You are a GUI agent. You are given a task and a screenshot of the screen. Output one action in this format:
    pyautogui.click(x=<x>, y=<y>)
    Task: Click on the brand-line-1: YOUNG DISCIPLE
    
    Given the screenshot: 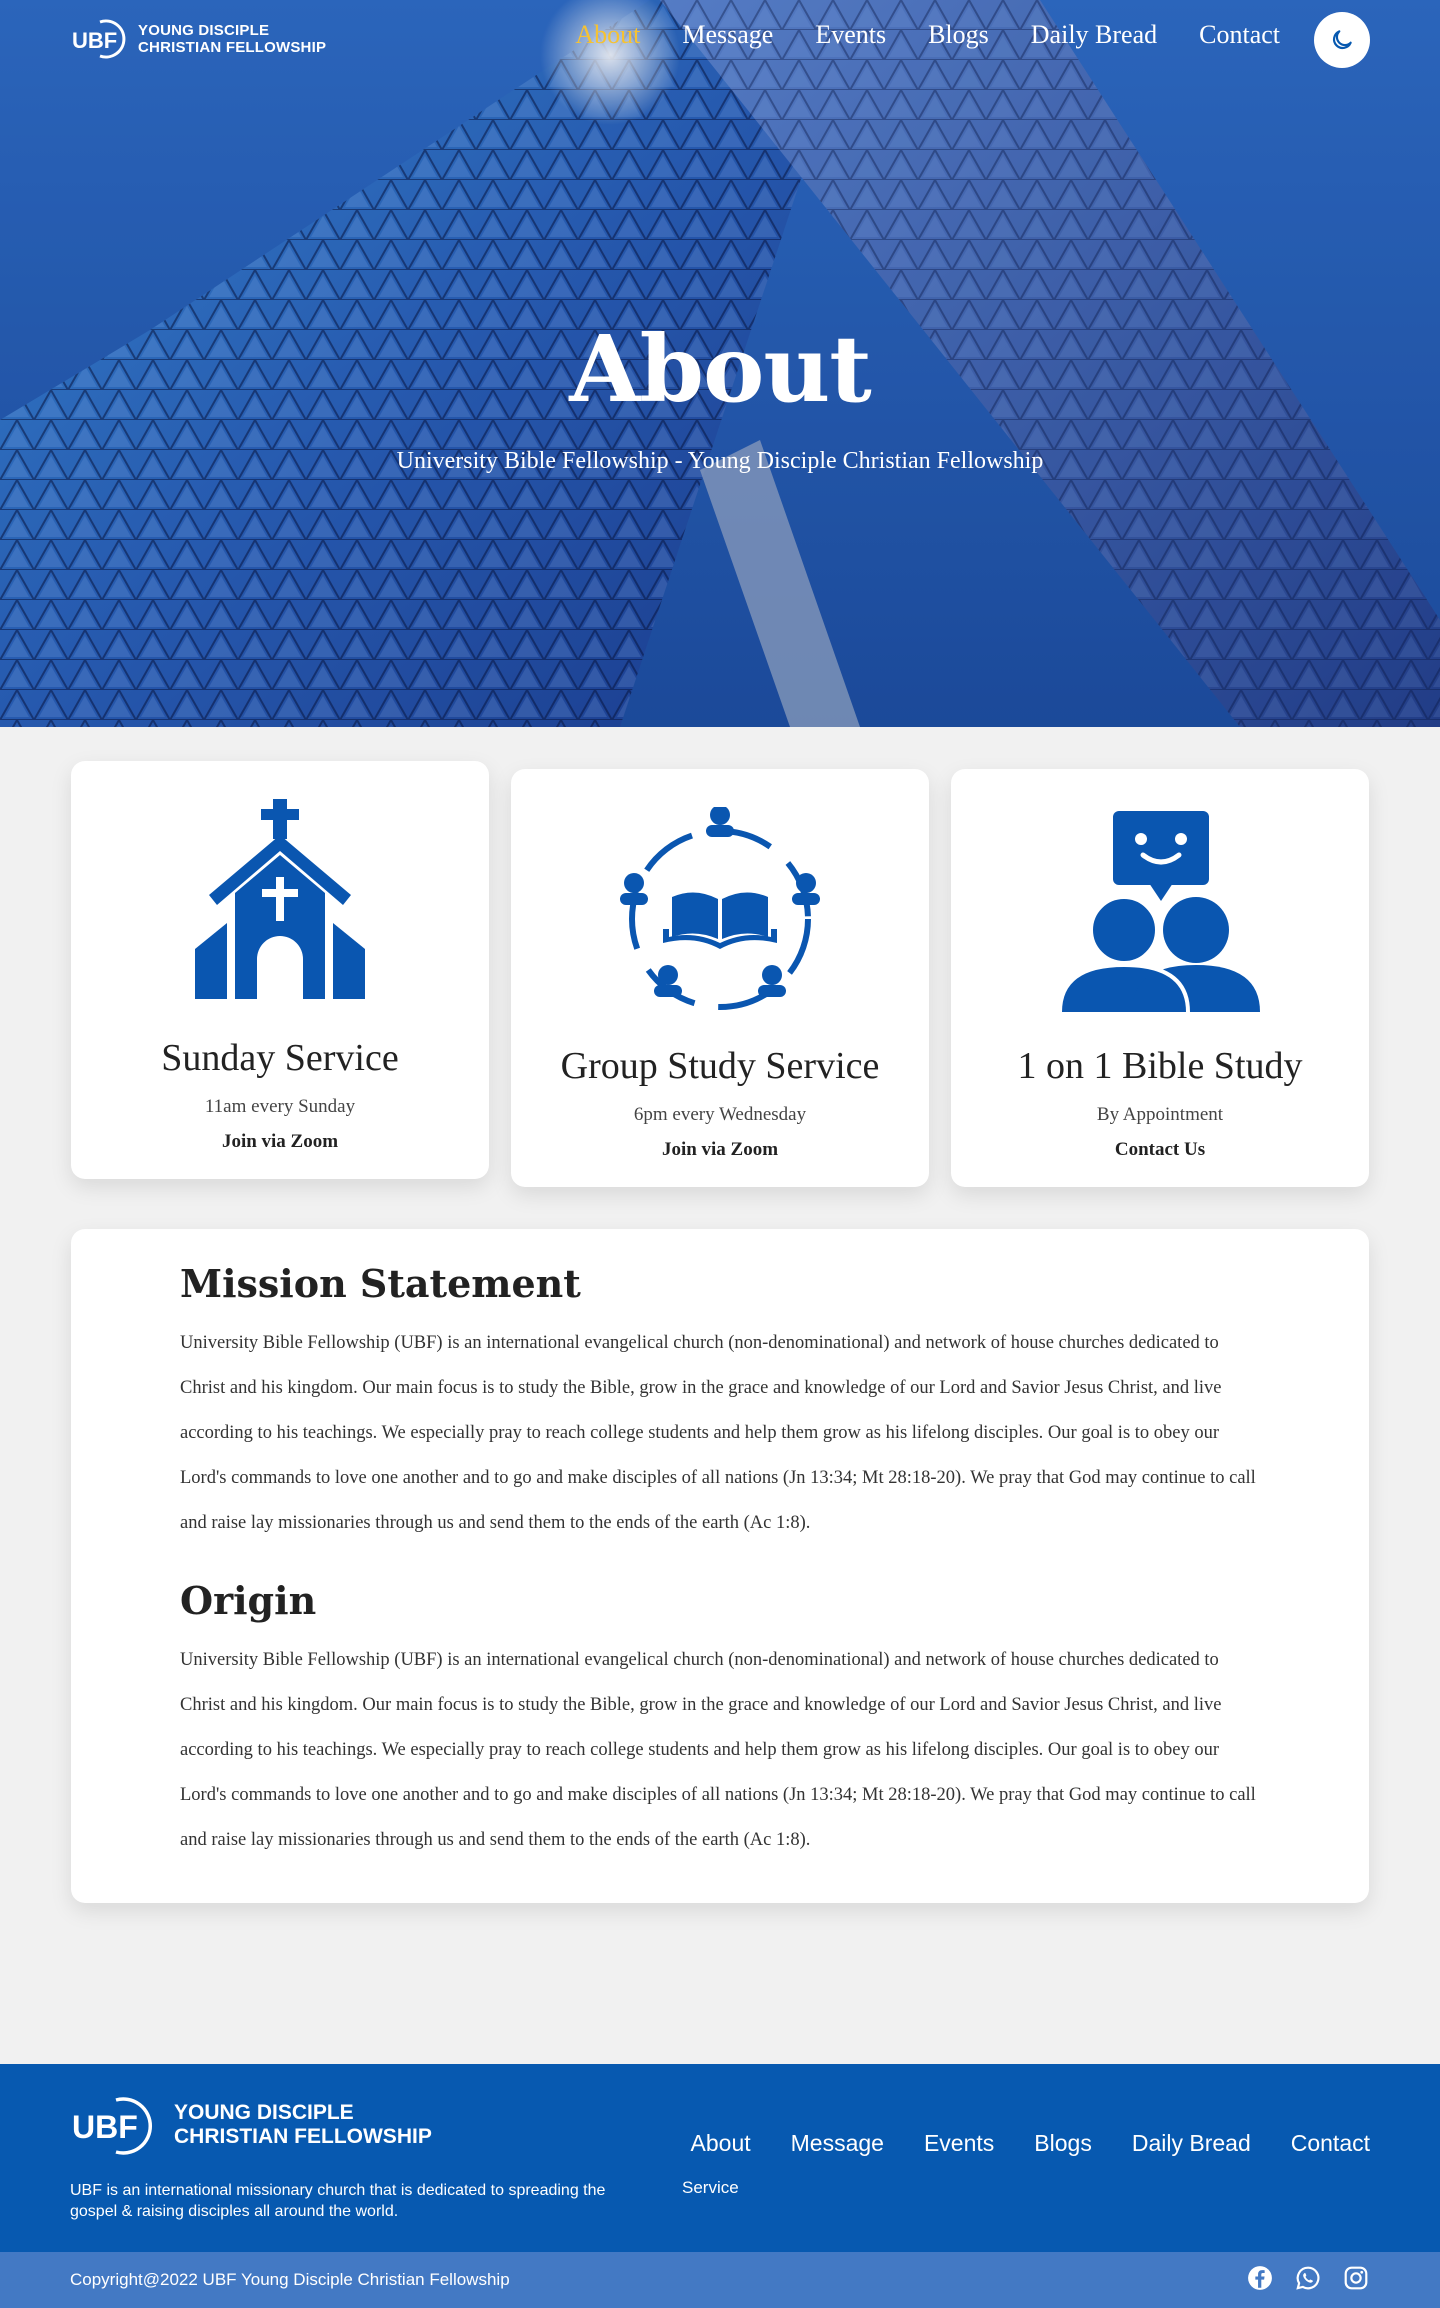 What is the action you would take?
    pyautogui.click(x=204, y=30)
    